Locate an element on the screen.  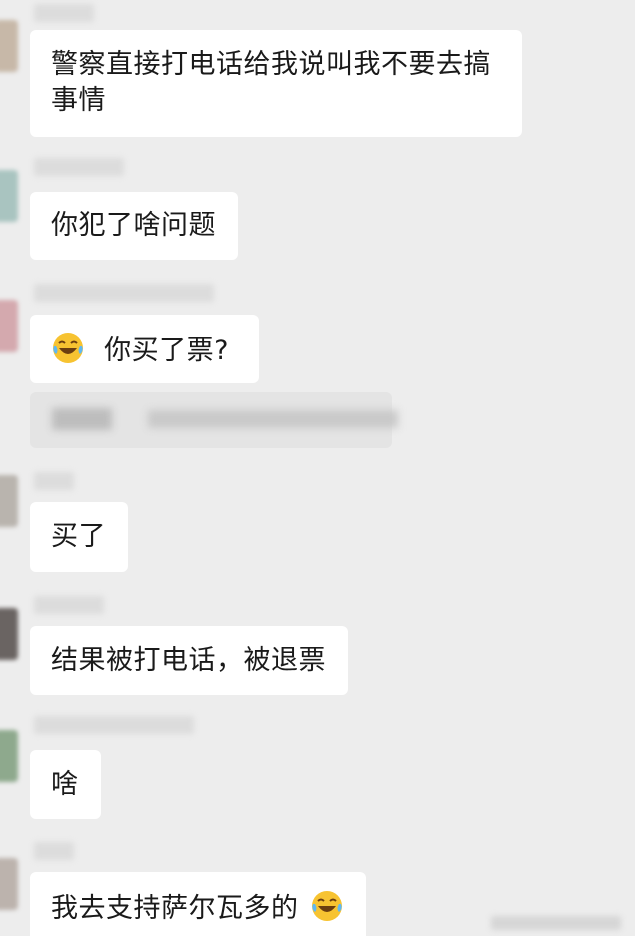
blurred-message-bubble is located at coordinates (214, 420).